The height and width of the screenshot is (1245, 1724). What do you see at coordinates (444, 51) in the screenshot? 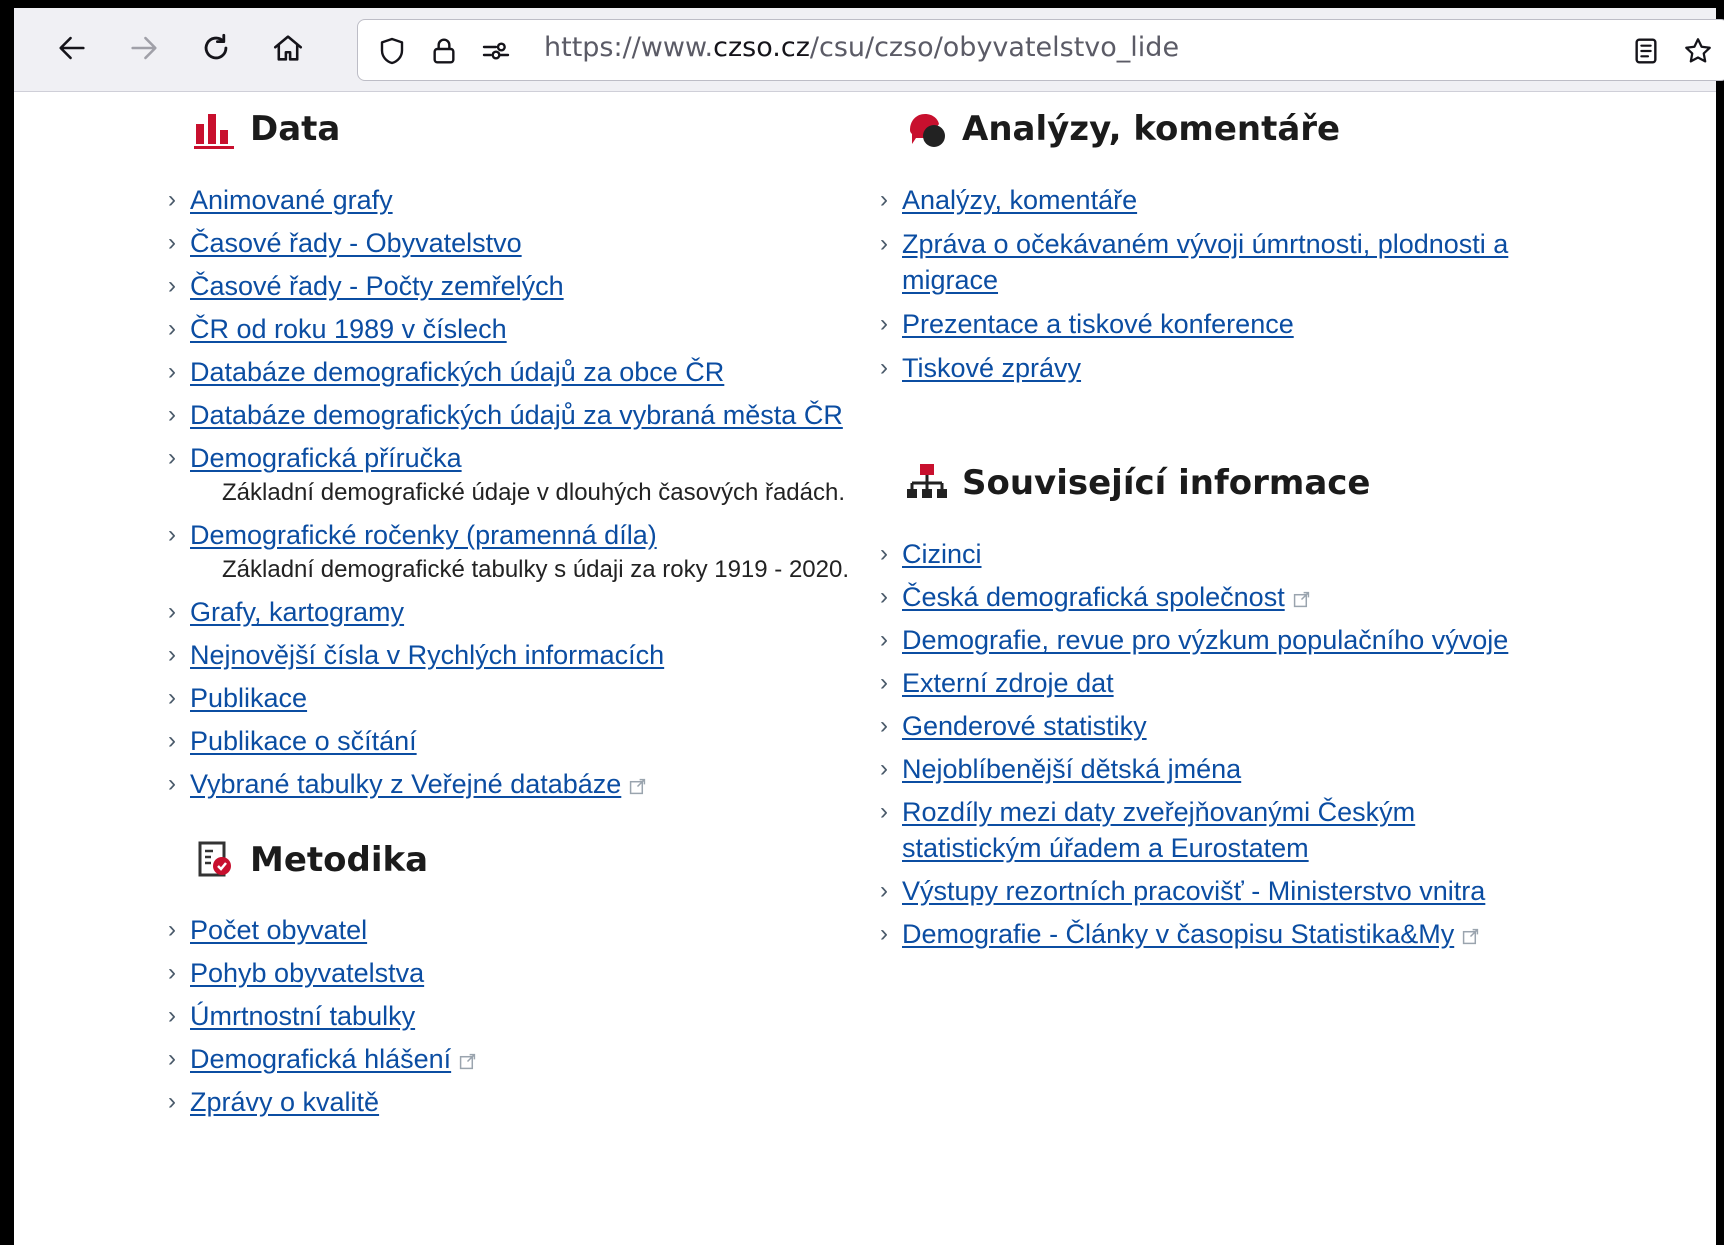
I see `lock-icon` at bounding box center [444, 51].